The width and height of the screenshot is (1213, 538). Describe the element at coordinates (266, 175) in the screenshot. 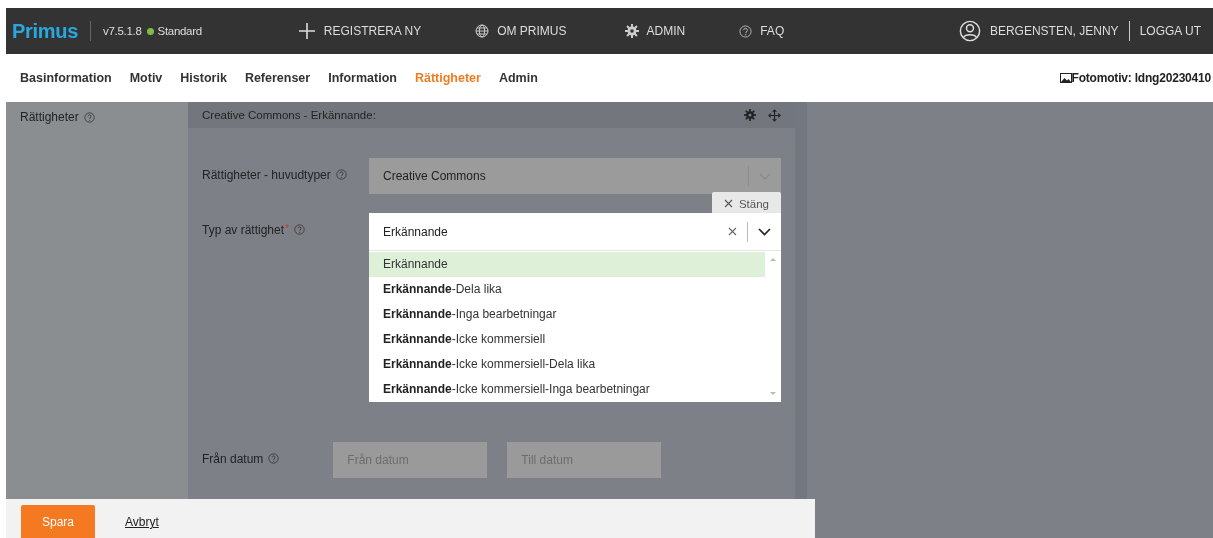

I see `field-label: Rättigheter - huvudtyper` at that location.